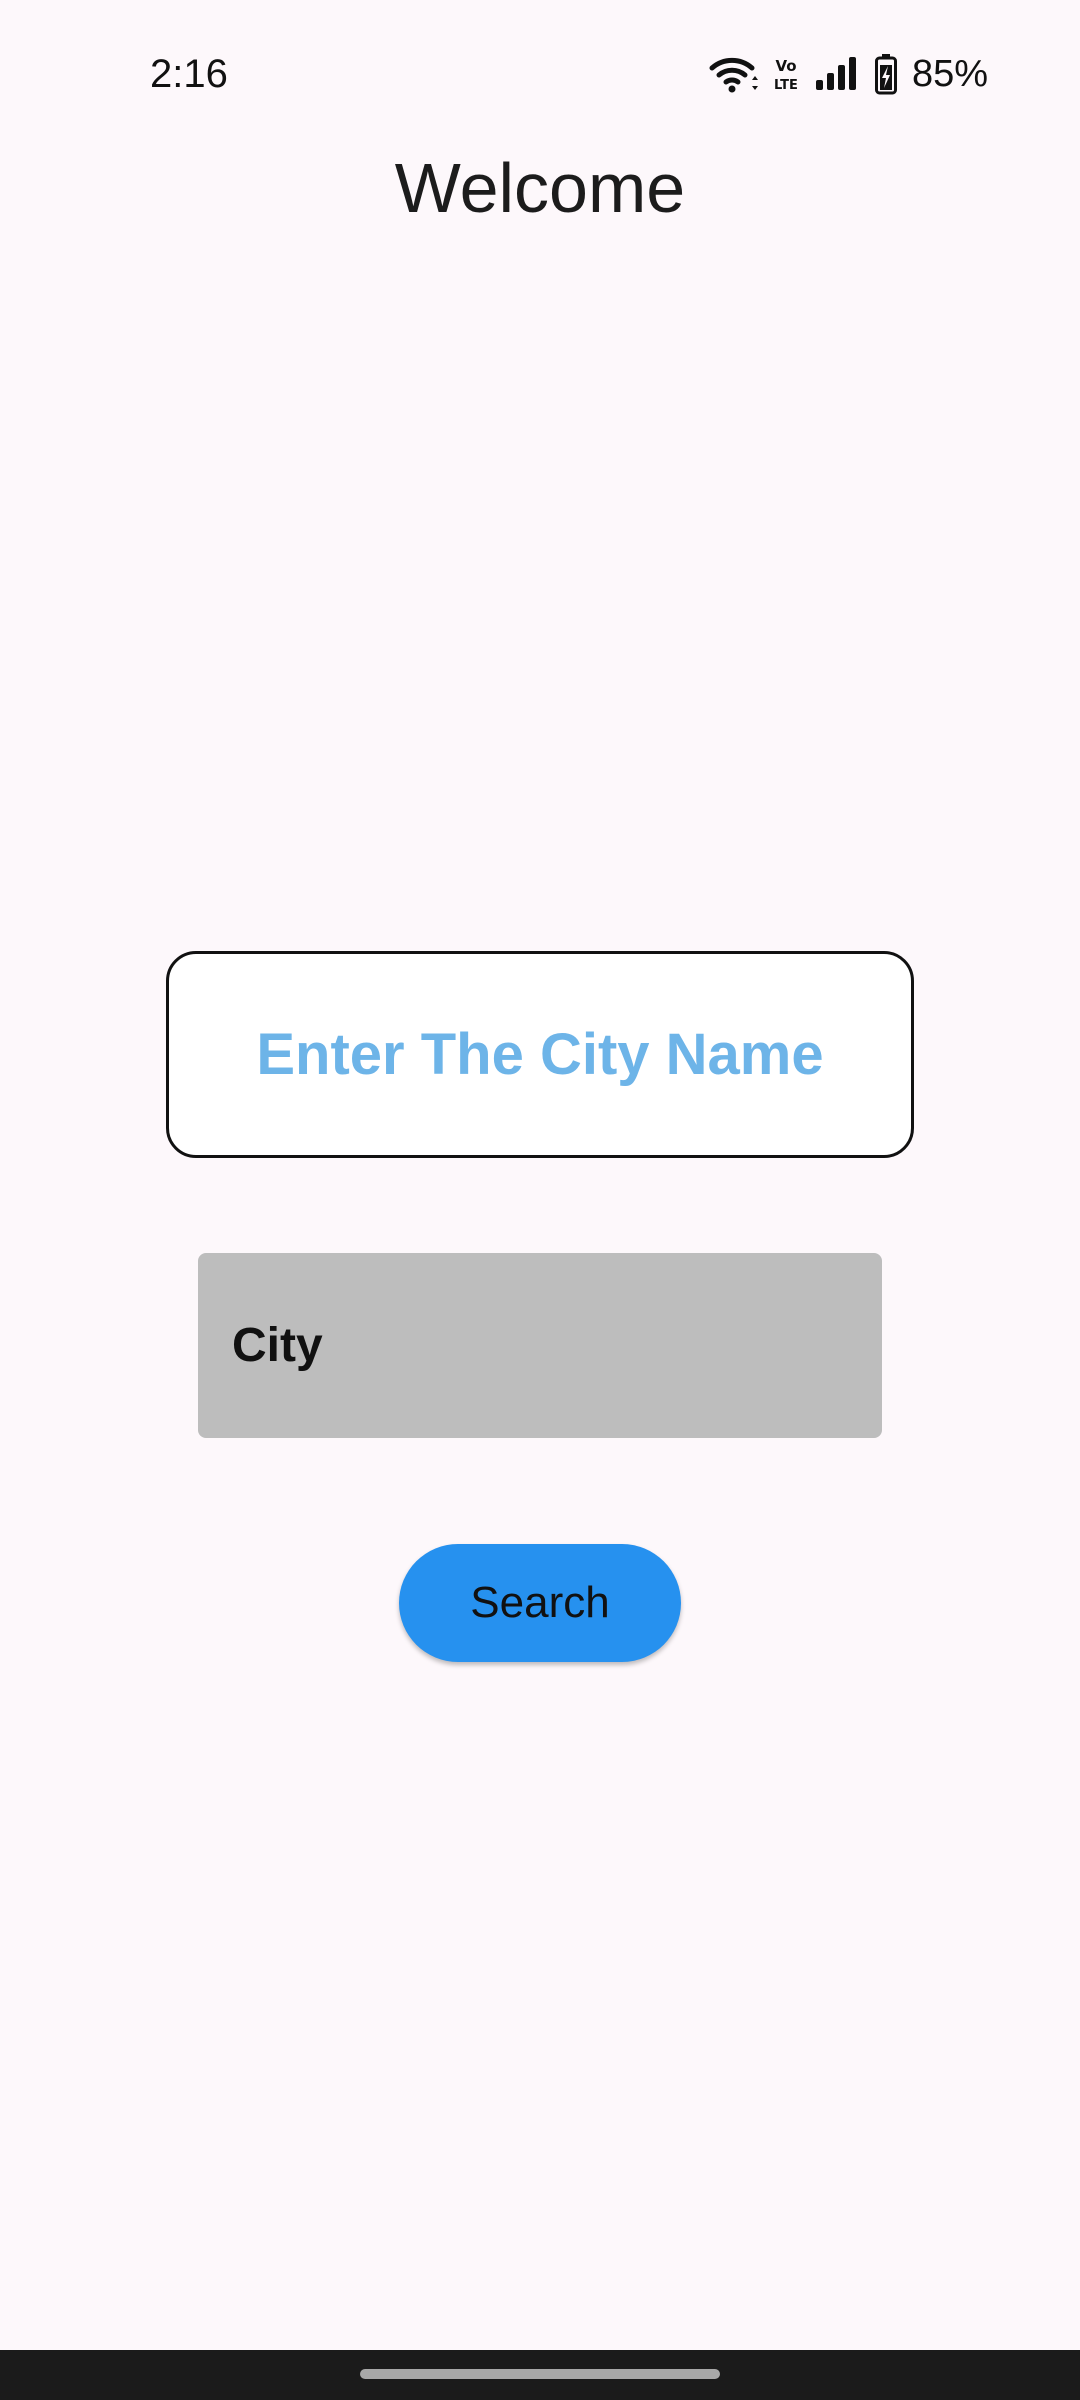 This screenshot has height=2400, width=1080. I want to click on status-icons: Vo LTE 85%, so click(848, 74).